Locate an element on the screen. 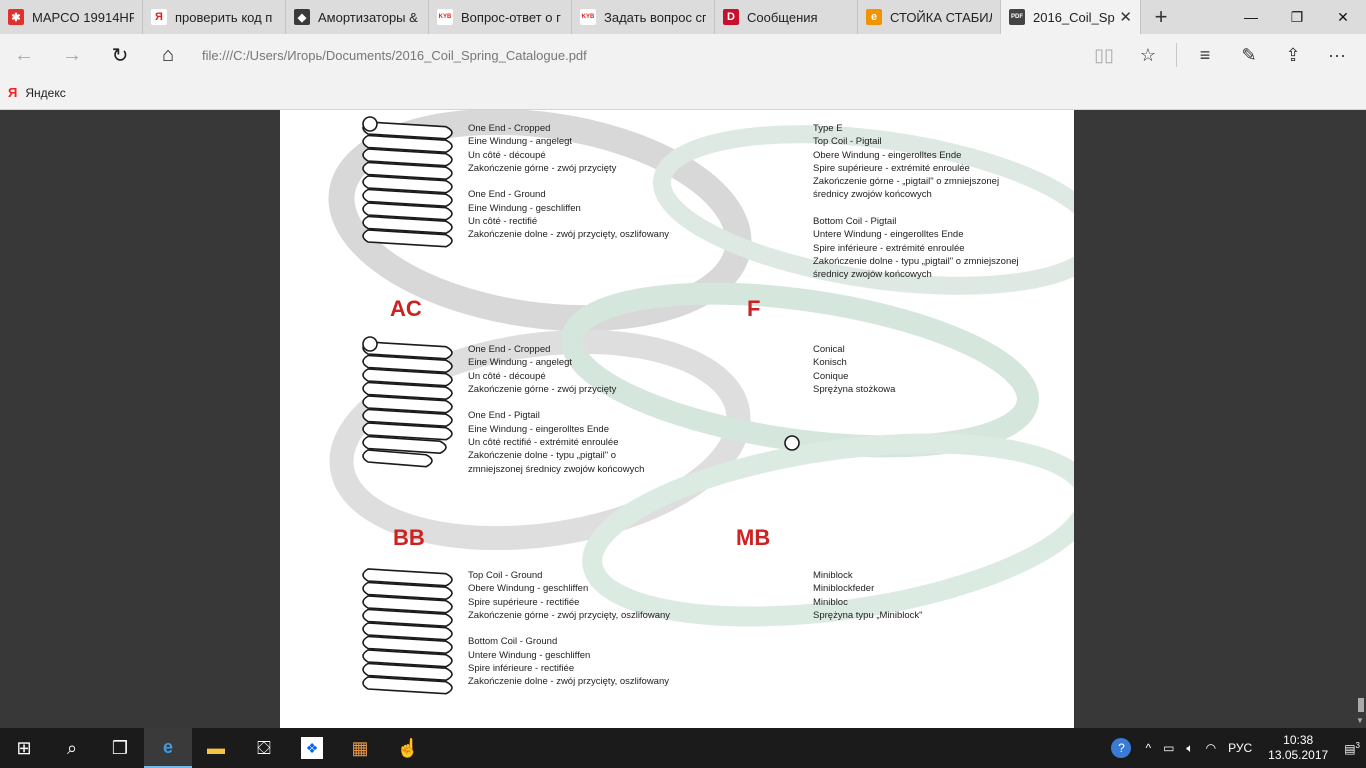 Image resolution: width=1366 pixels, height=768 pixels. description-line: średnicy zwojów końcowych is located at coordinates (872, 275).